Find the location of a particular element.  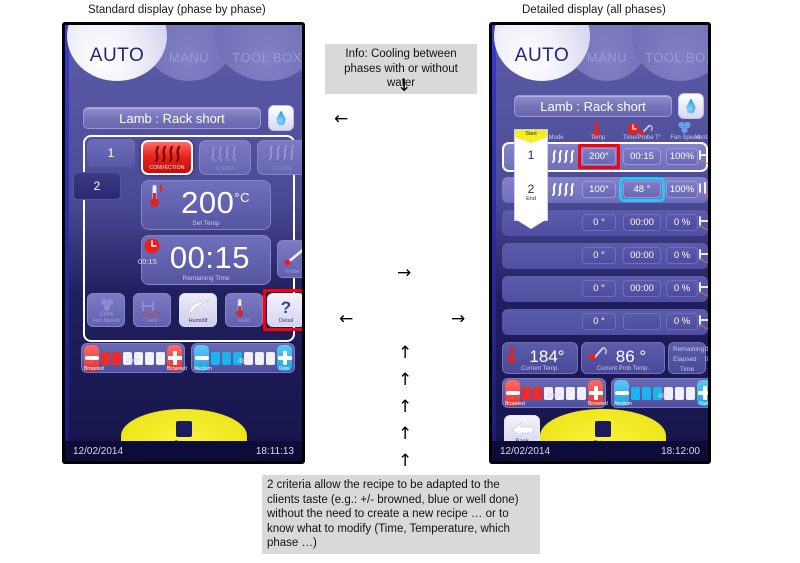

water-drop-button is located at coordinates (281, 118).